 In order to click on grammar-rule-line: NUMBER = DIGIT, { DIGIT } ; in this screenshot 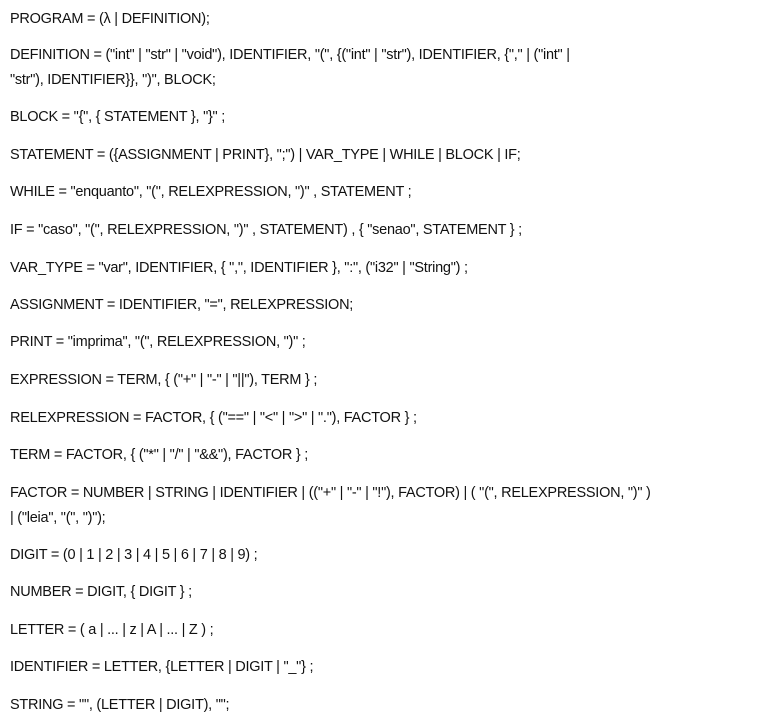, I will do `click(101, 592)`.